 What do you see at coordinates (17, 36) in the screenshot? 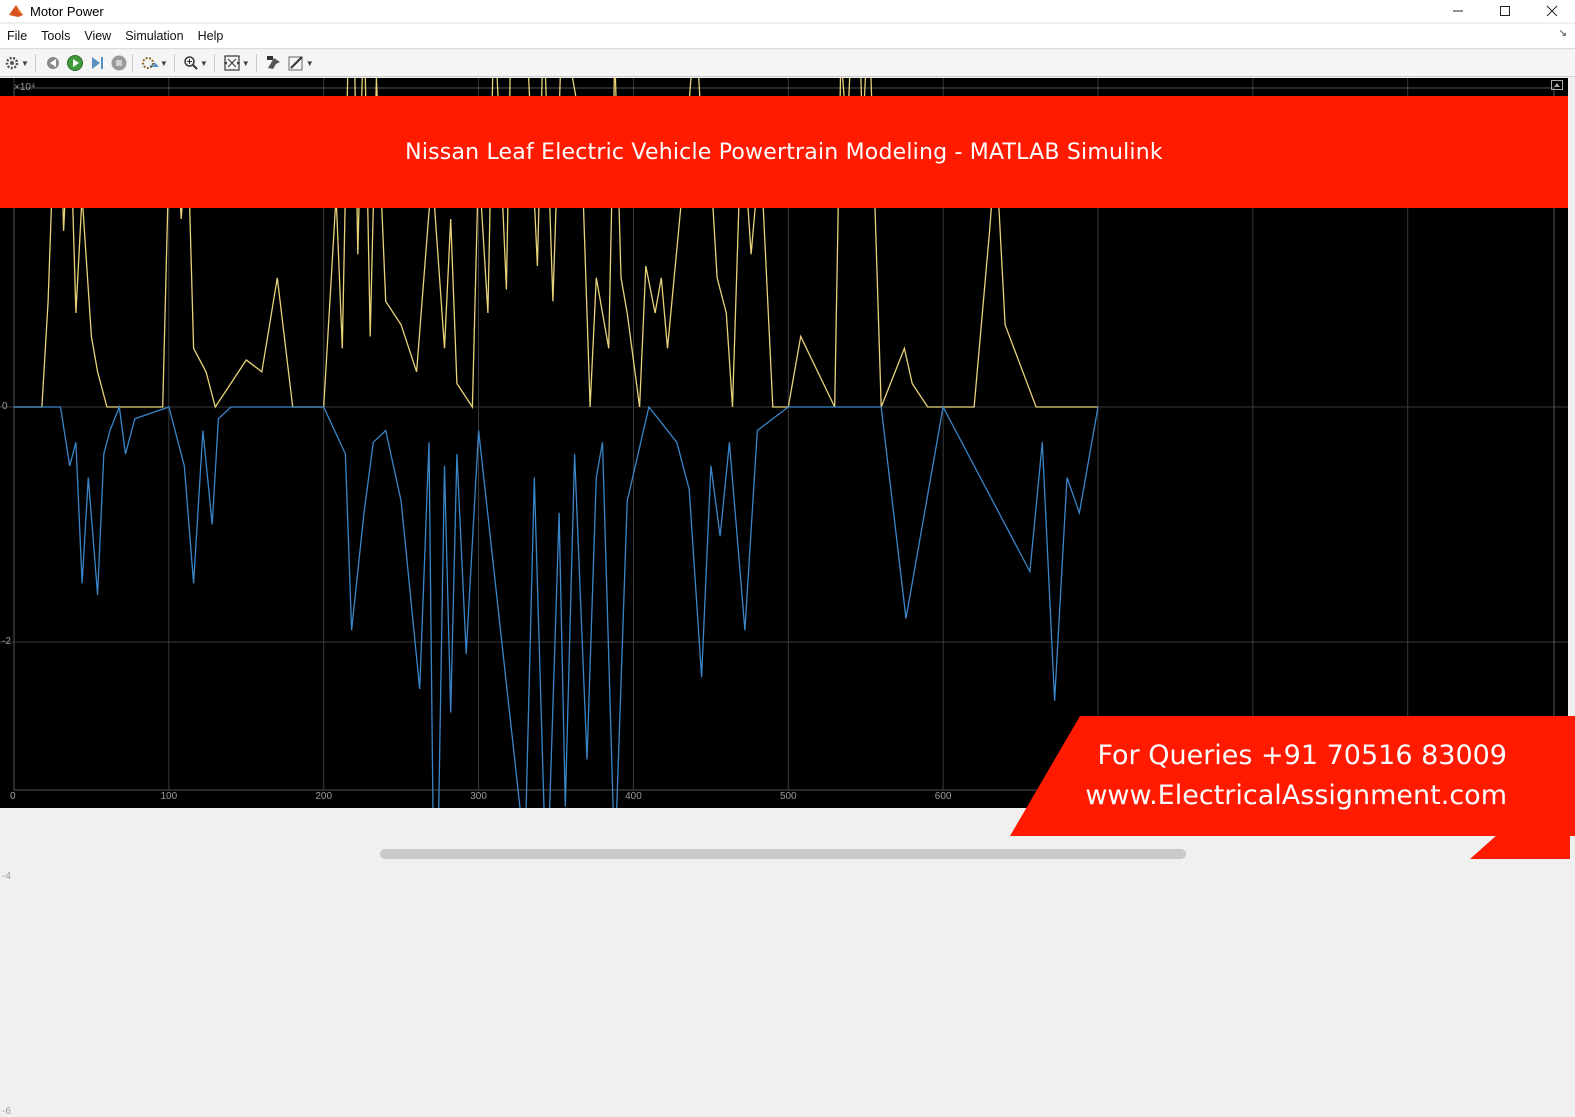
I see `menu-file: File` at bounding box center [17, 36].